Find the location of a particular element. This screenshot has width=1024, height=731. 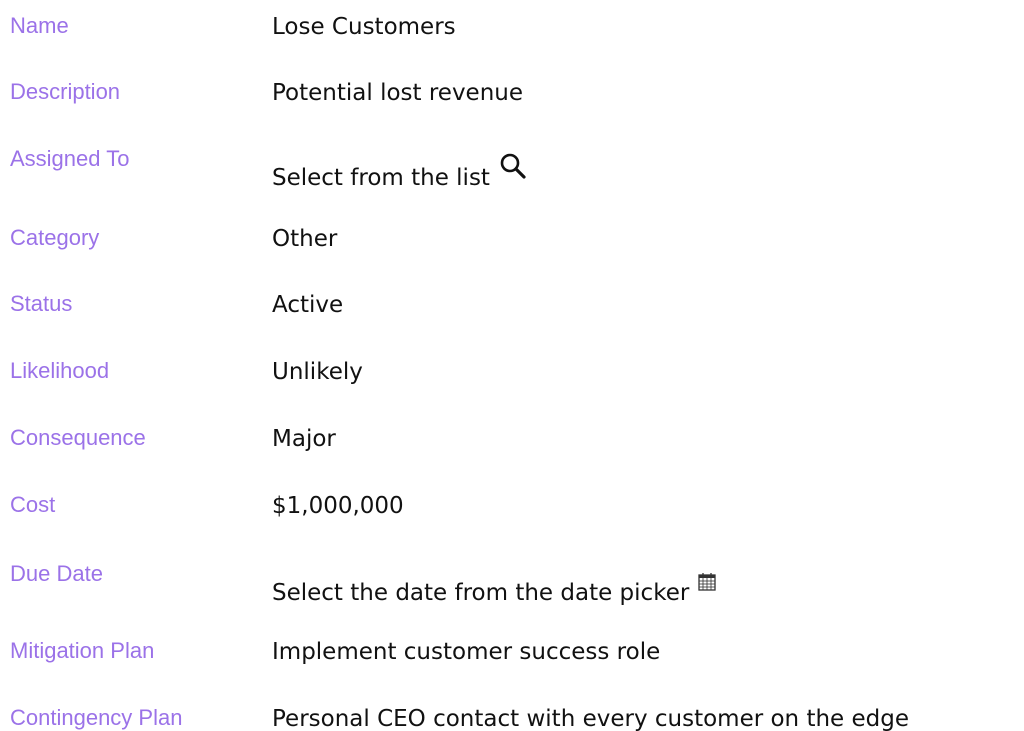

field-value-due-date: Select the date from the date picker is located at coordinates (494, 590).